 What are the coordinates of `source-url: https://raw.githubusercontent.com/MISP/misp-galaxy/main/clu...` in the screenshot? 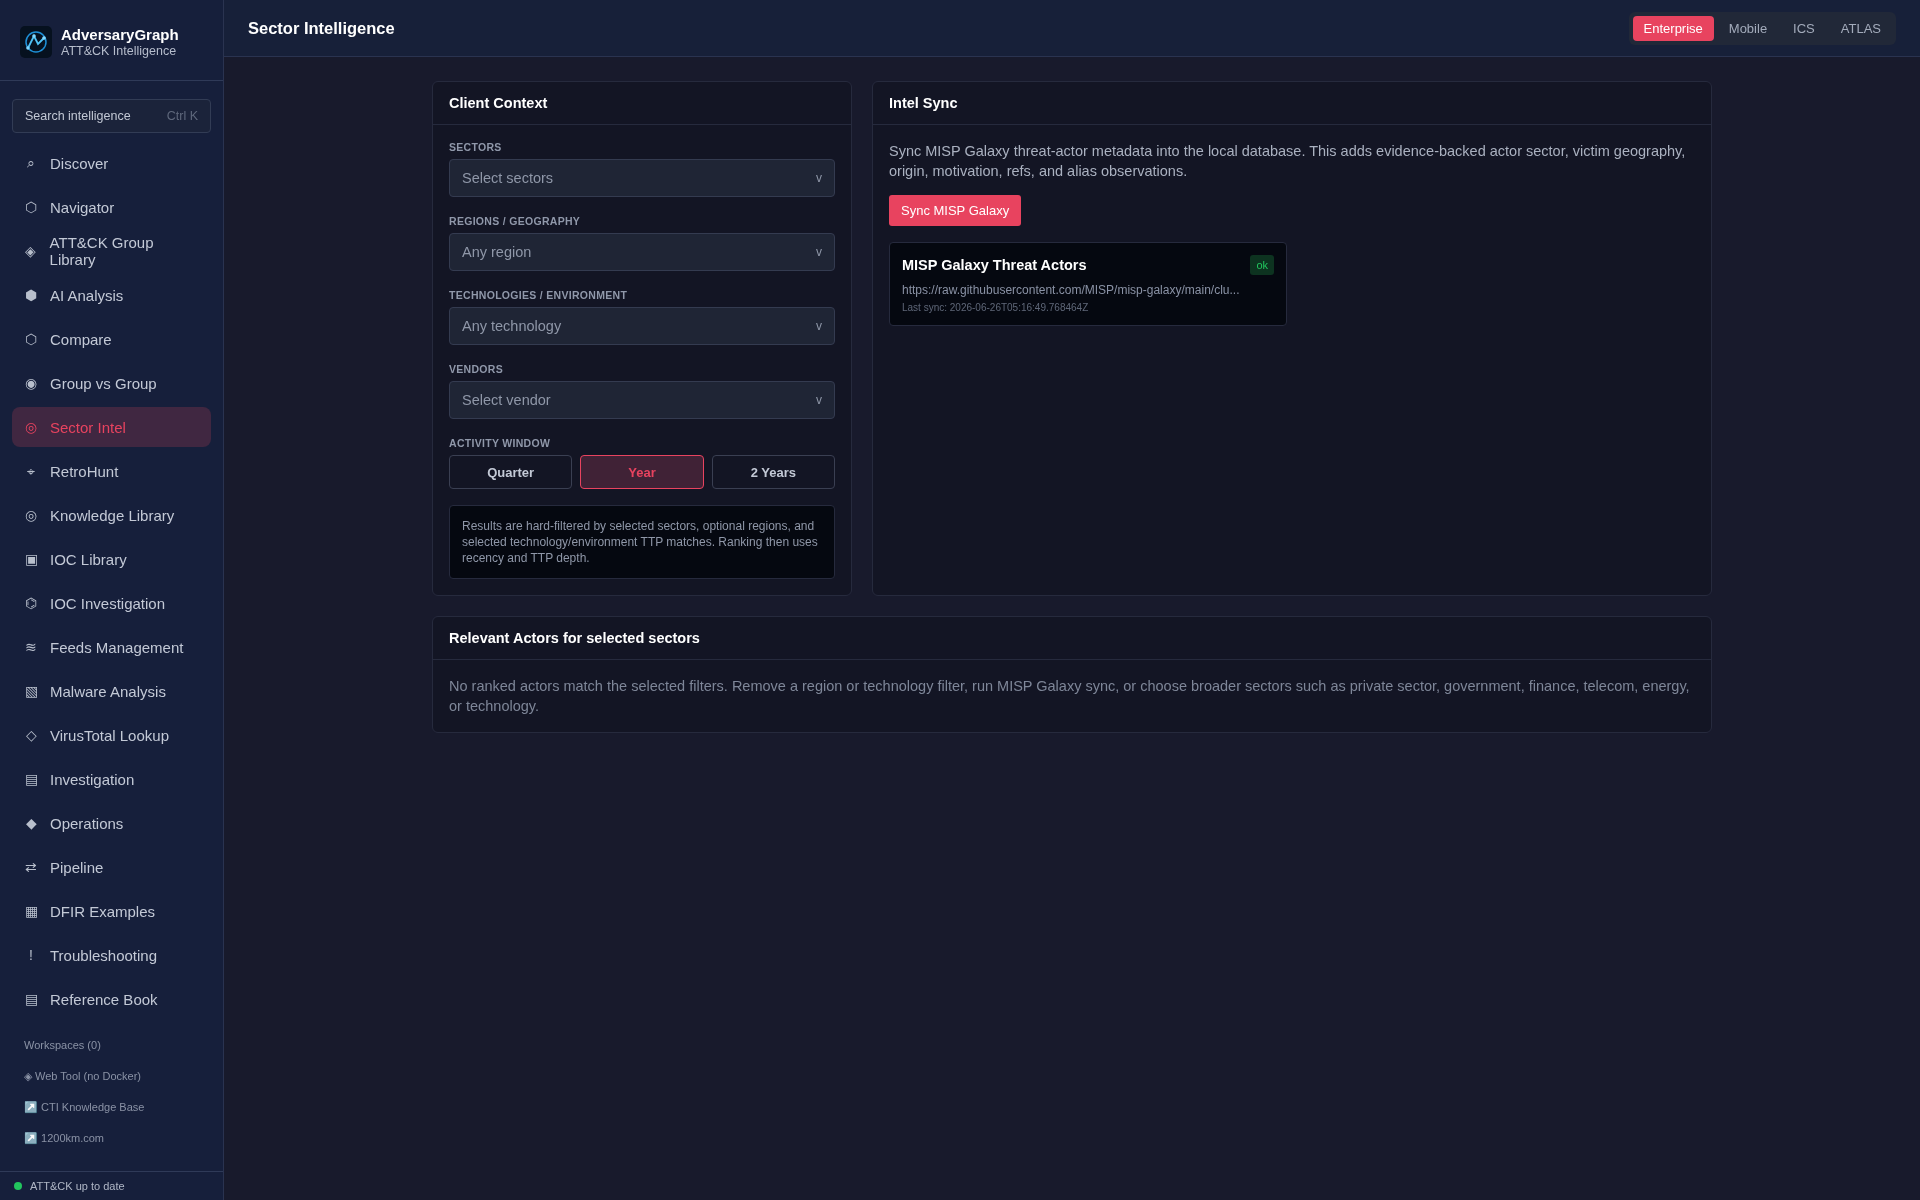 It's located at (1071, 290).